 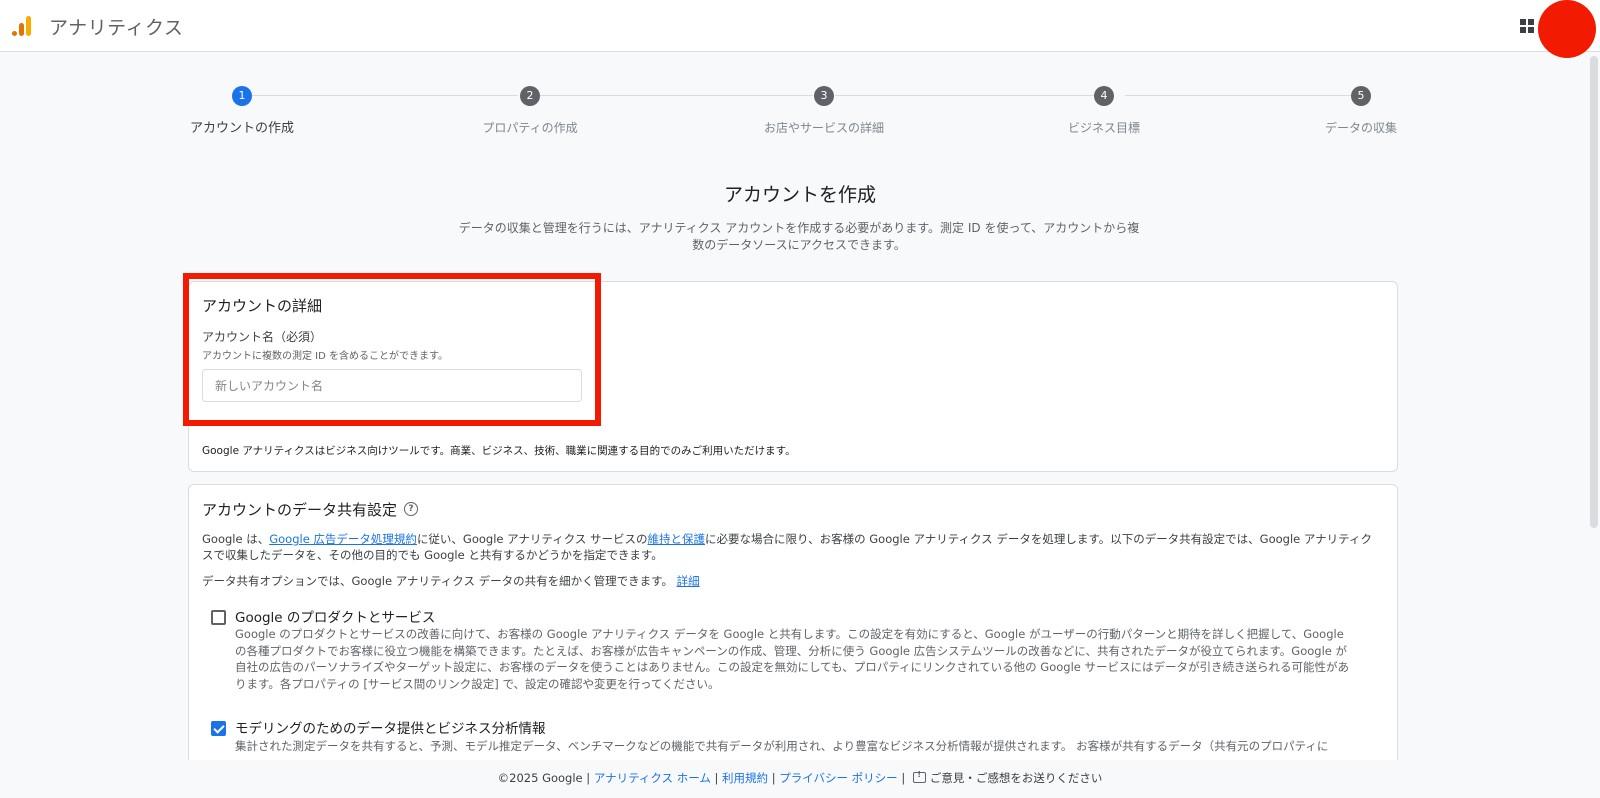 I want to click on step-5-circle: 5, so click(x=1361, y=96).